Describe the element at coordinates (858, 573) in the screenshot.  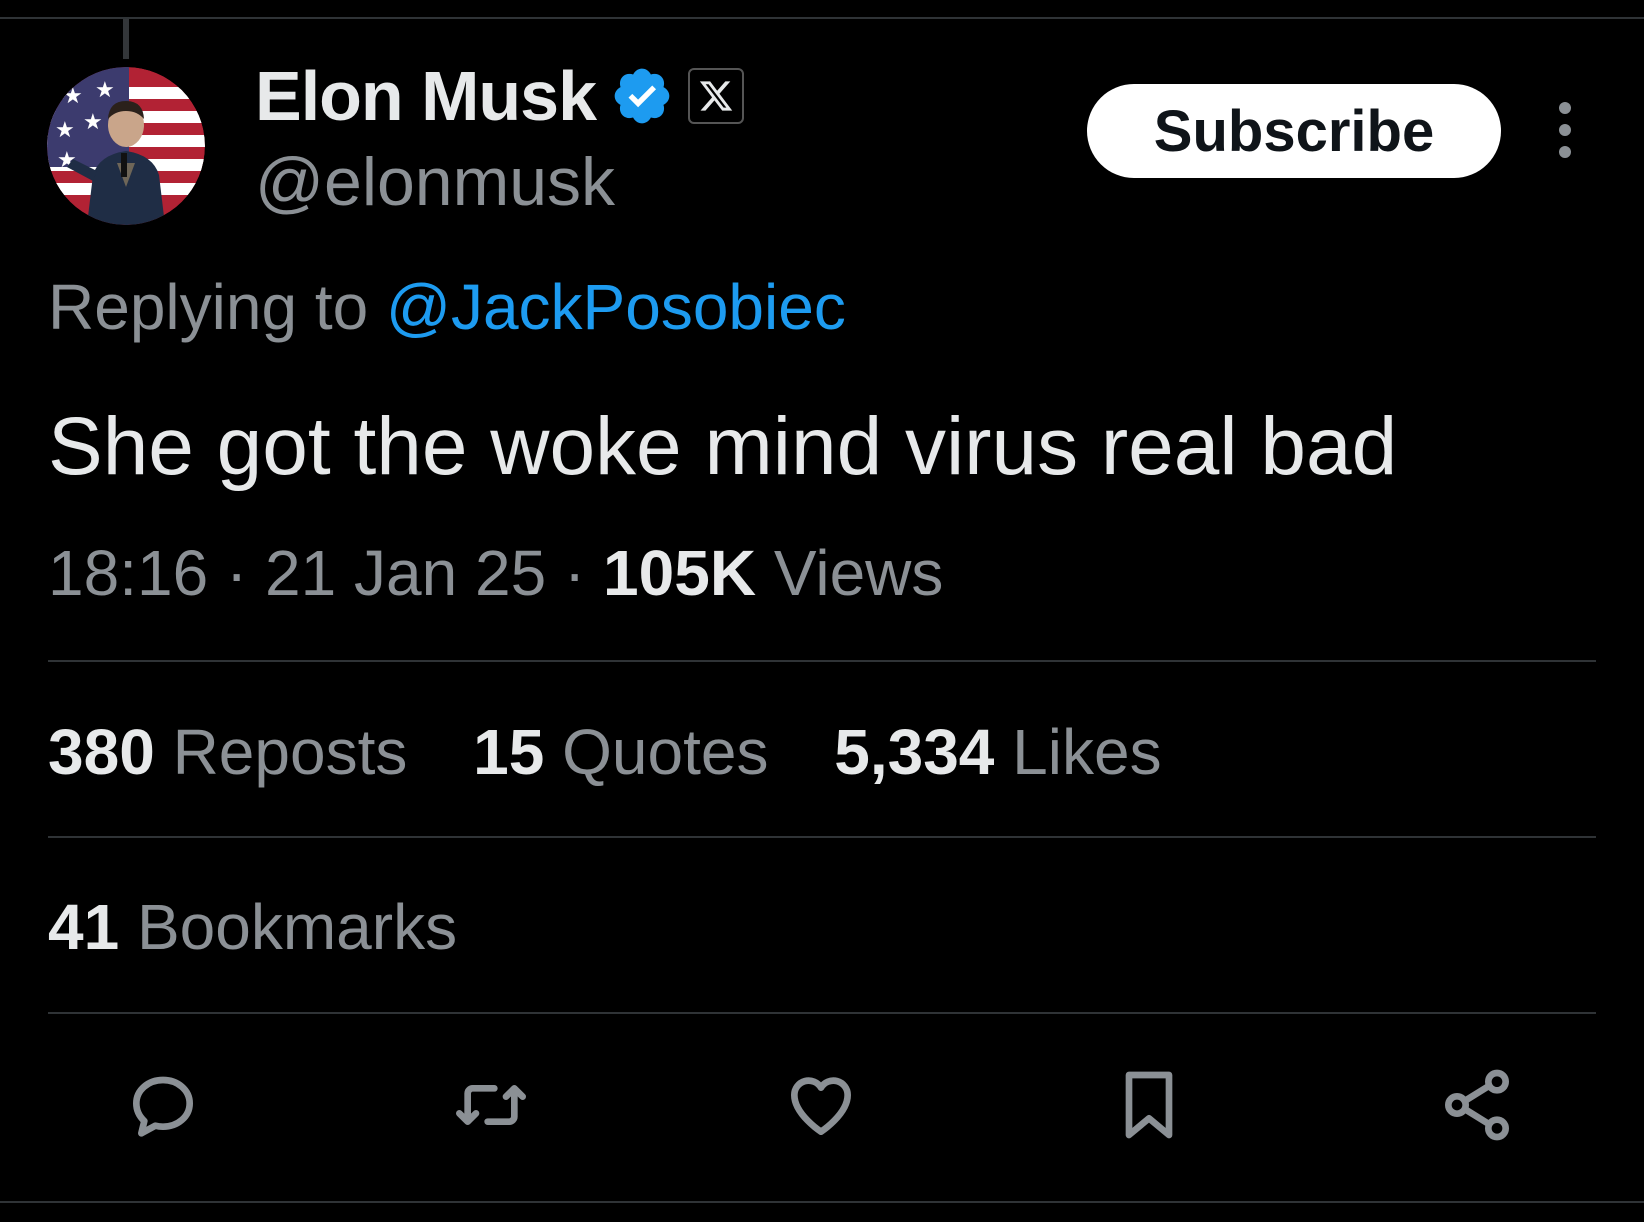
I see `views-label: Views` at that location.